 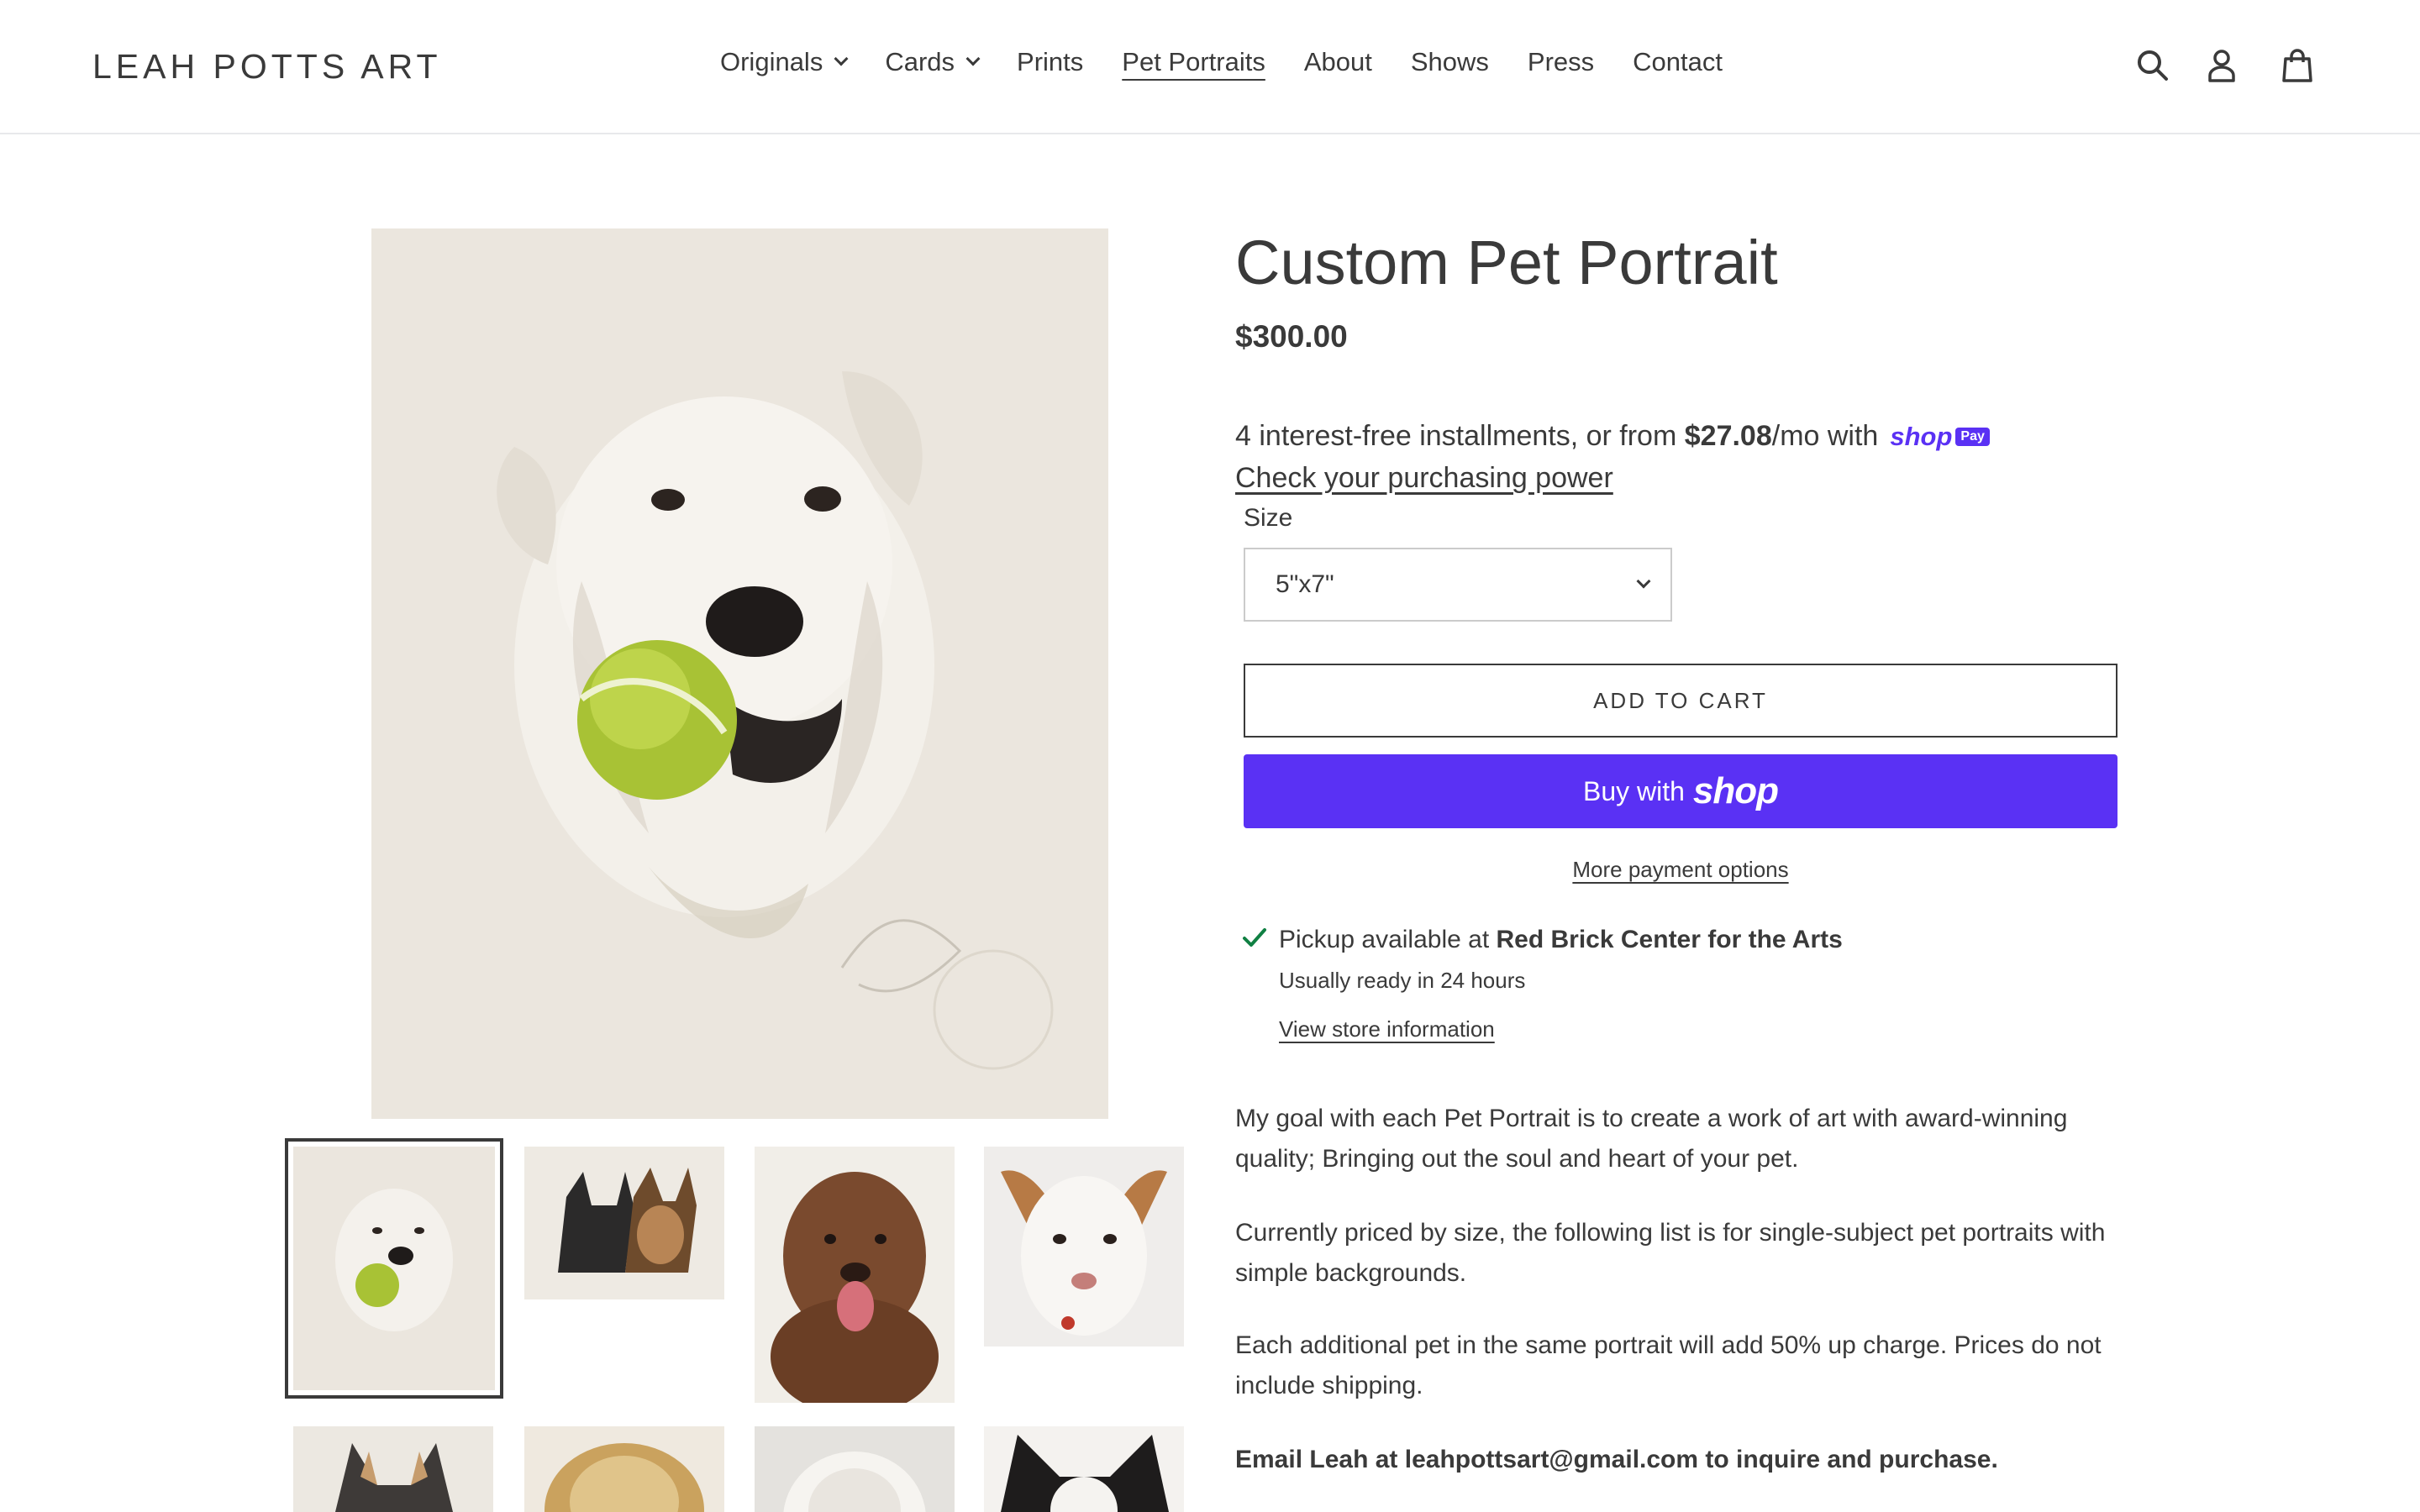 I want to click on search-icon, so click(x=2152, y=65).